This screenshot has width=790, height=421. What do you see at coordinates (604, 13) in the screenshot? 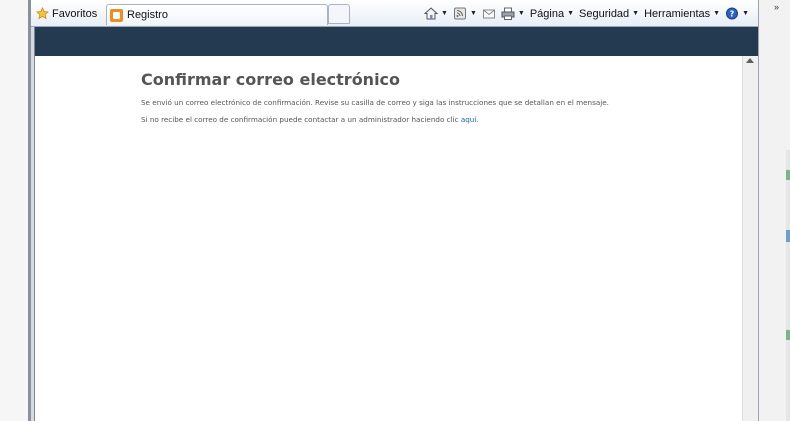
I see `menu-security-label: Seguridad` at bounding box center [604, 13].